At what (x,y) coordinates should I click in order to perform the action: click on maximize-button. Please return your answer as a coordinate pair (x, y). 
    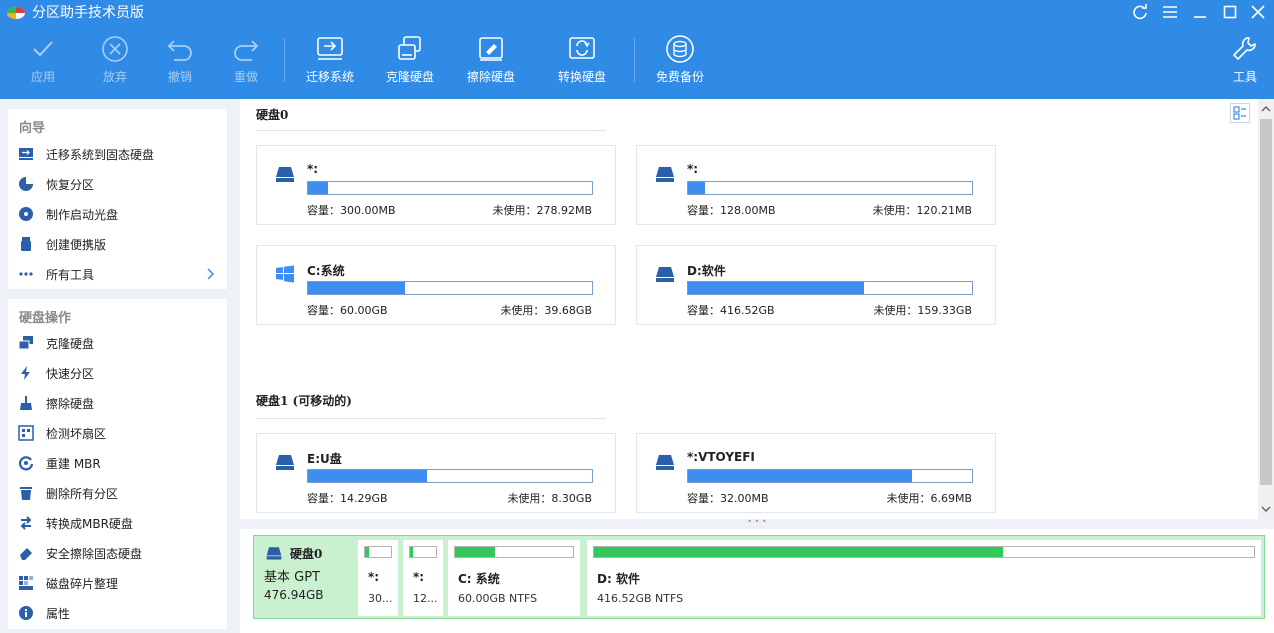
    Looking at the image, I should click on (1230, 12).